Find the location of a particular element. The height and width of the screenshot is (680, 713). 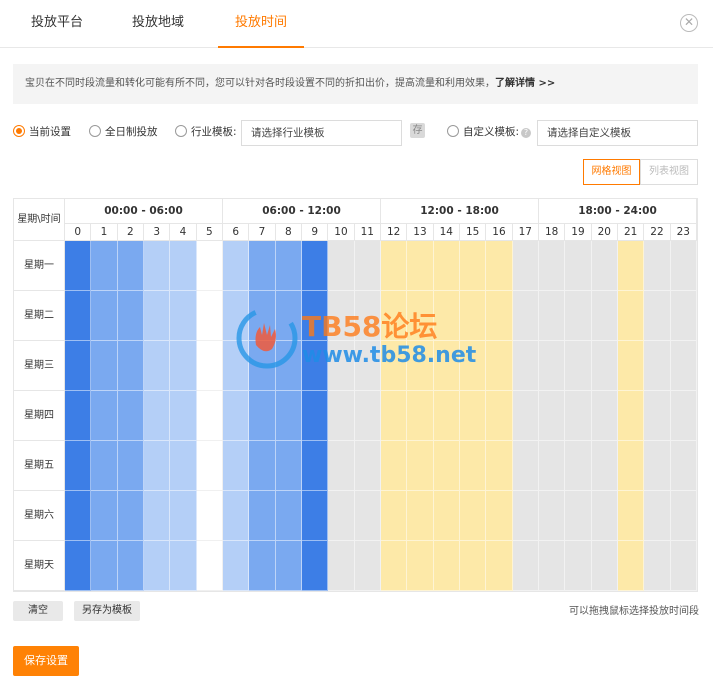

tab-region: 投放地域 is located at coordinates (158, 24).